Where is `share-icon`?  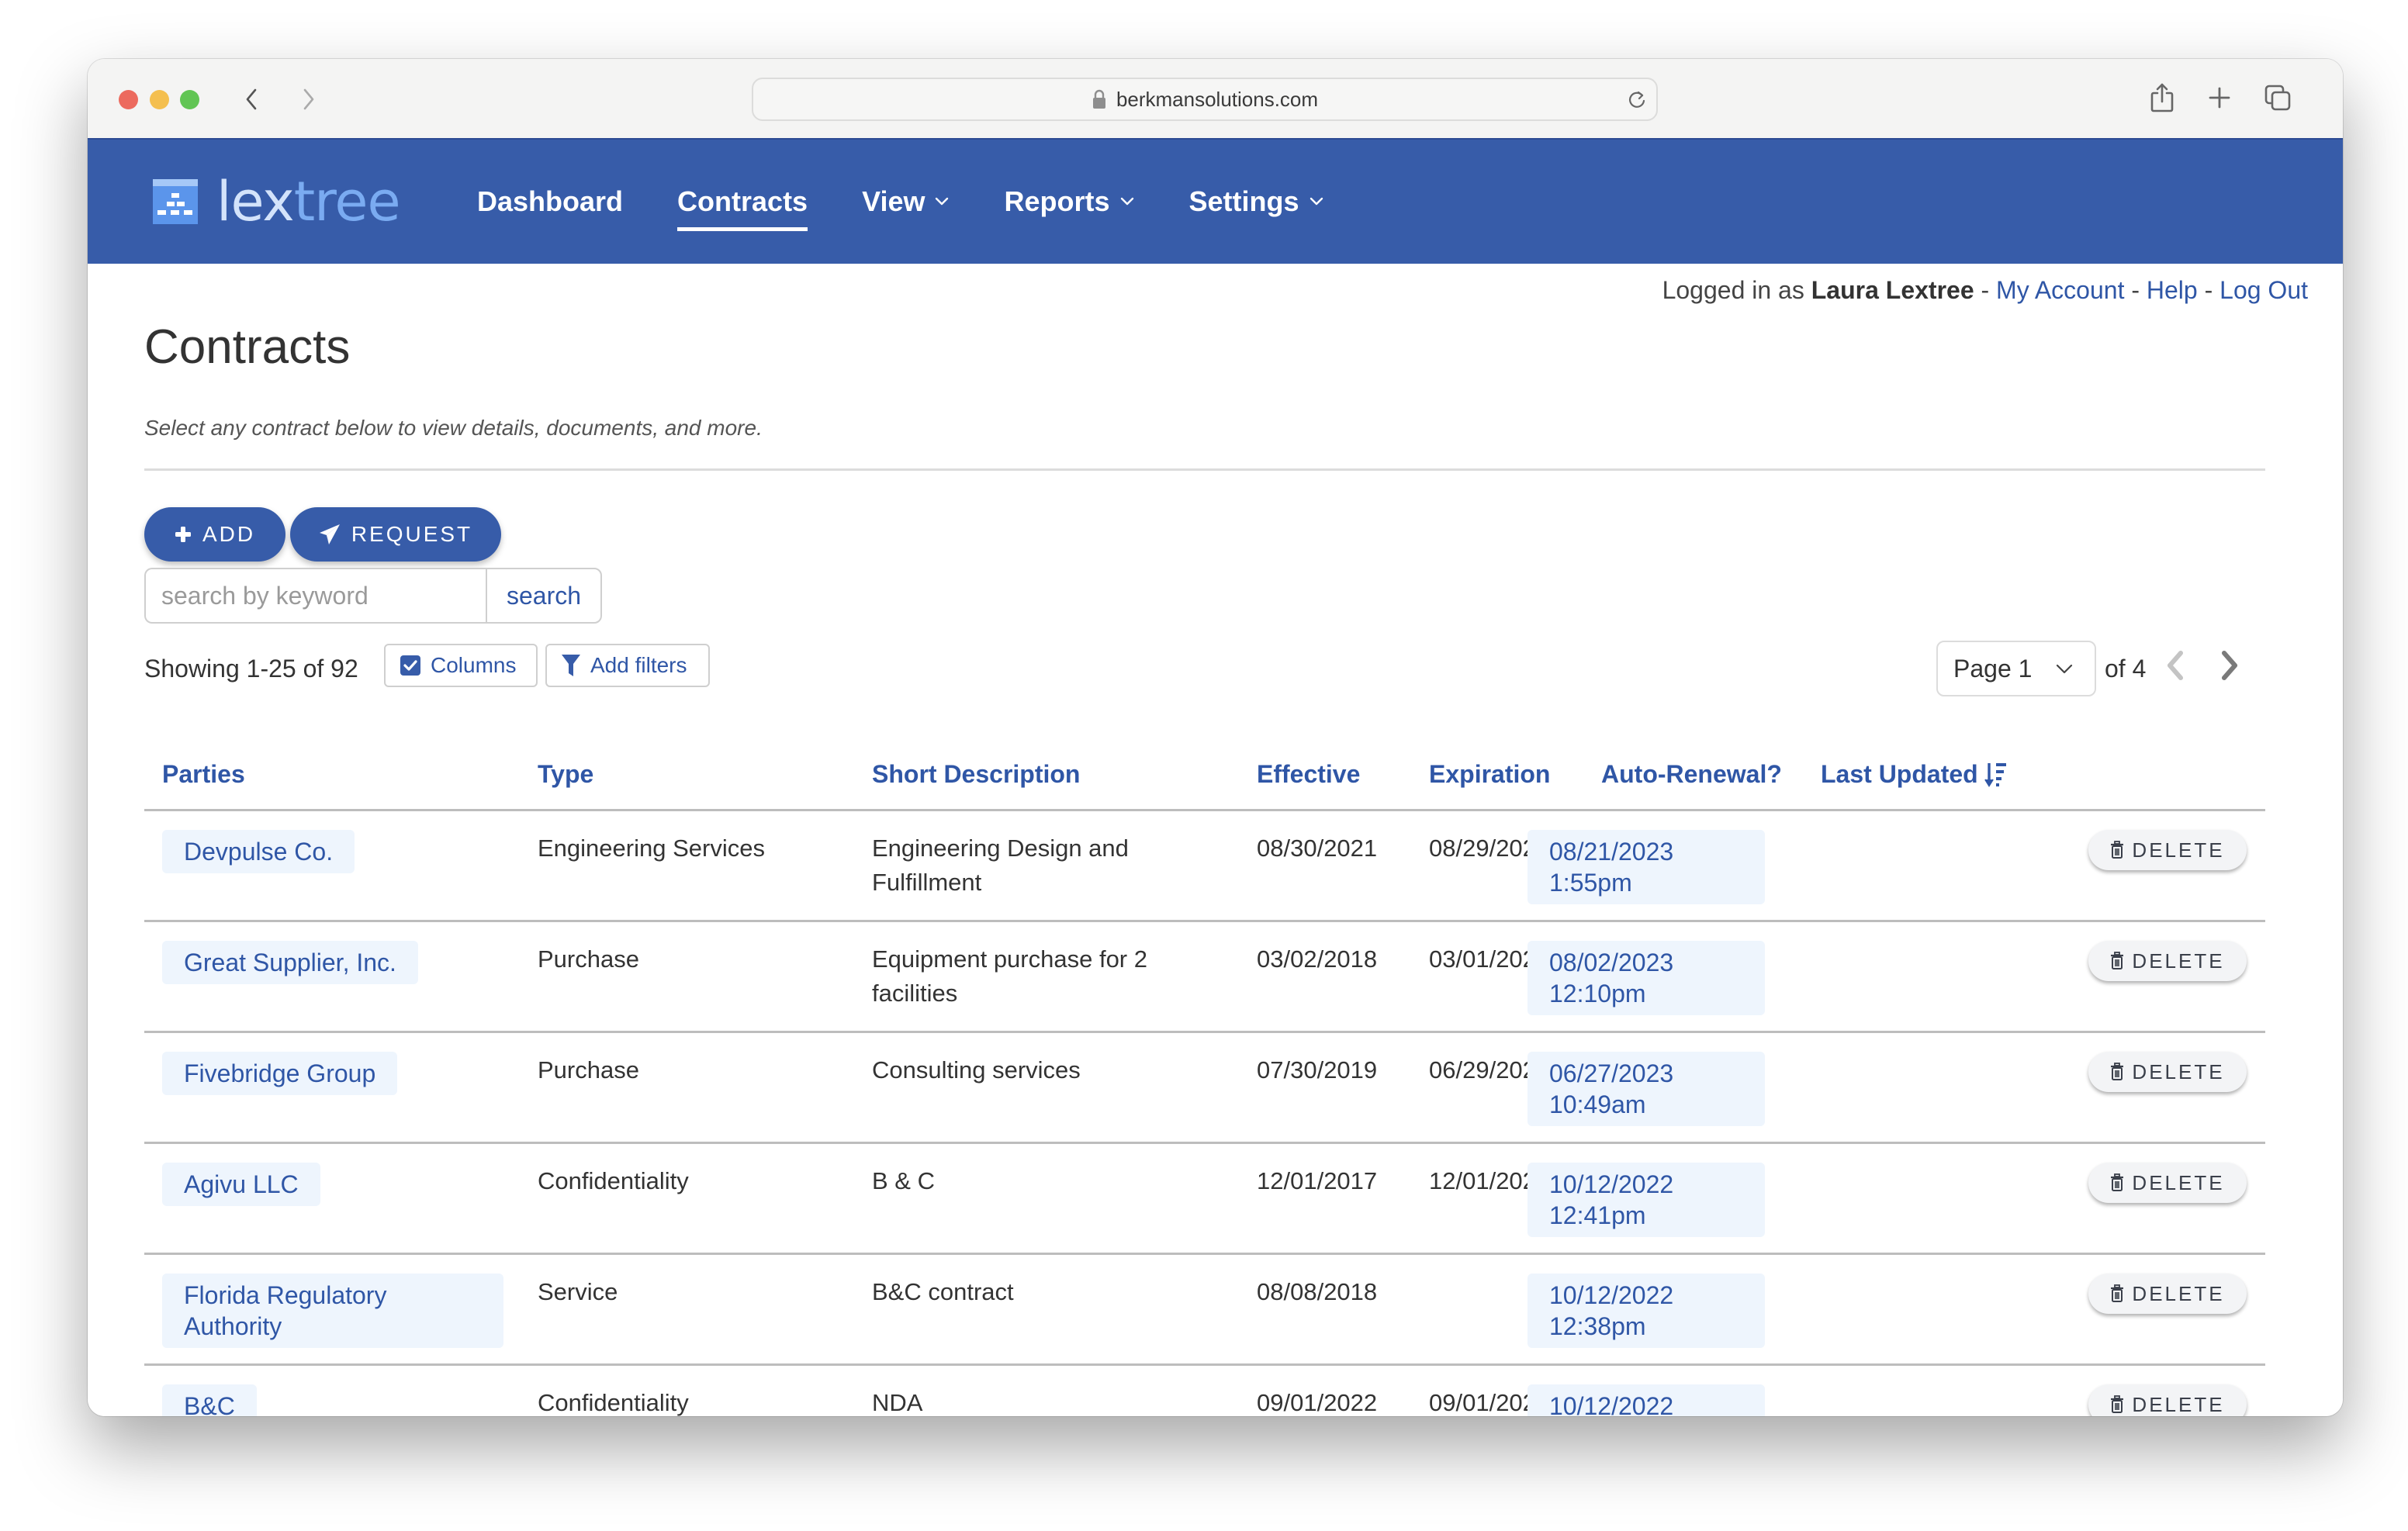 share-icon is located at coordinates (2162, 98).